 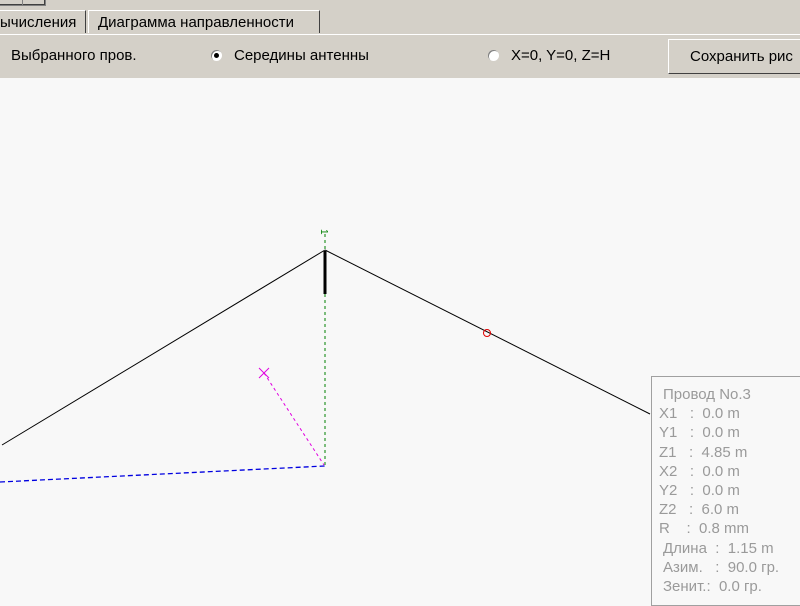 I want to click on wire-info-line: Y1 : 0.0 m, so click(x=699, y=433).